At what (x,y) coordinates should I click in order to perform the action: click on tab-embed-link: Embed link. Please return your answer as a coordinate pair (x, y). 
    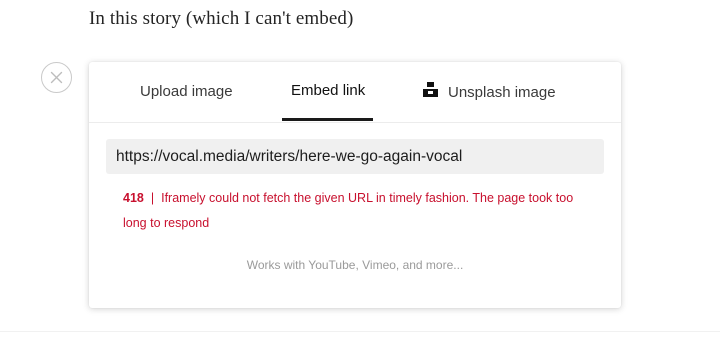
    Looking at the image, I should click on (328, 90).